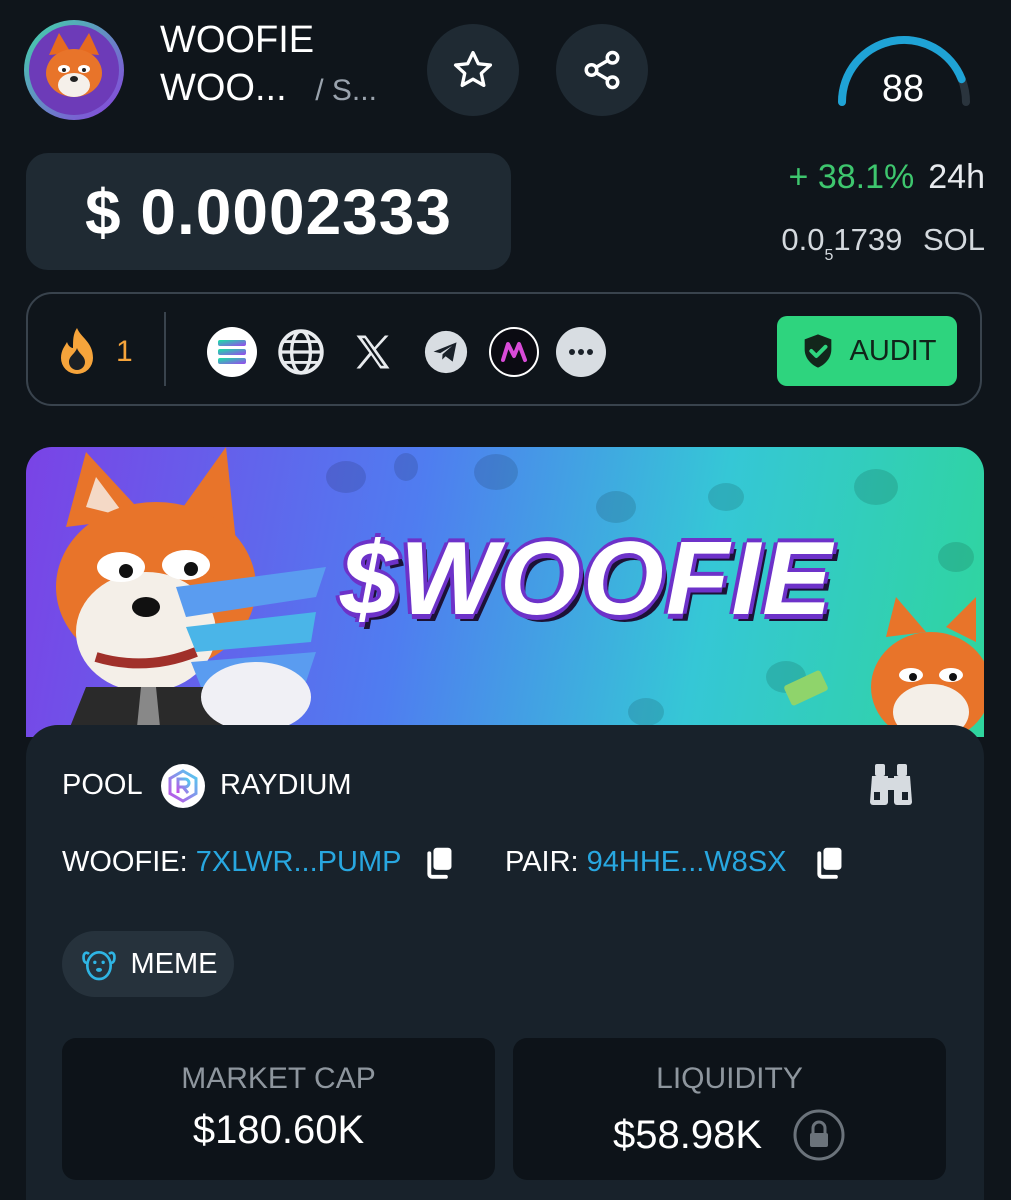 This screenshot has width=1011, height=1200. What do you see at coordinates (124, 351) in the screenshot?
I see `boost-count: 1` at bounding box center [124, 351].